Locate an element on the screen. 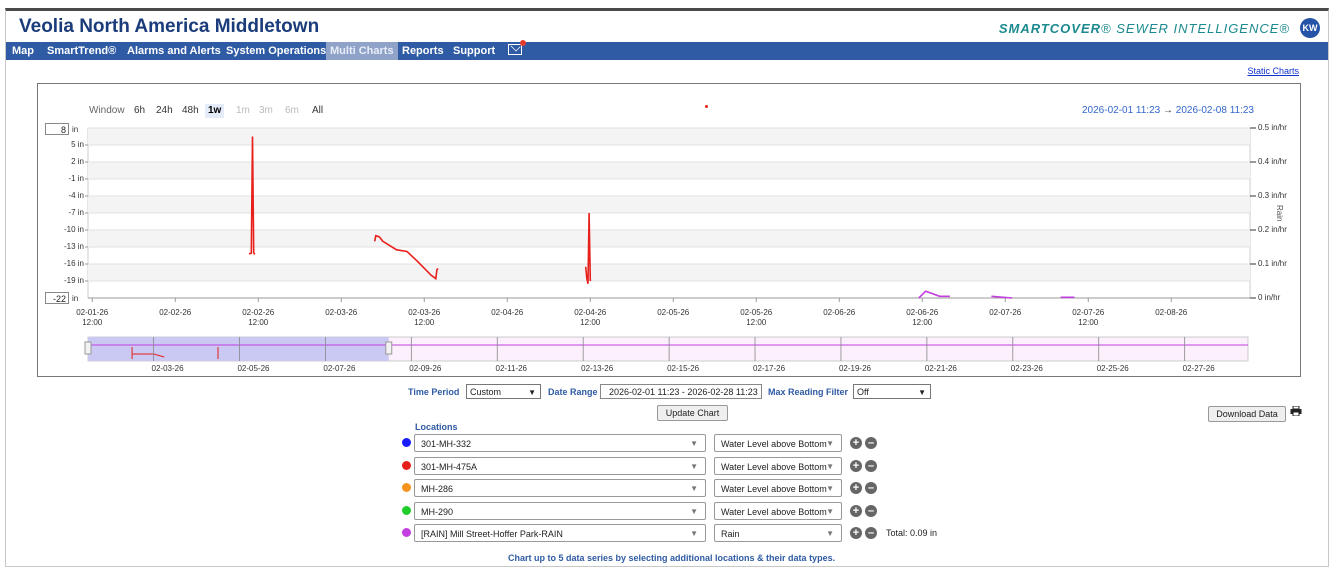 Image resolution: width=1339 pixels, height=570 pixels. data-type-value: Rain is located at coordinates (730, 534).